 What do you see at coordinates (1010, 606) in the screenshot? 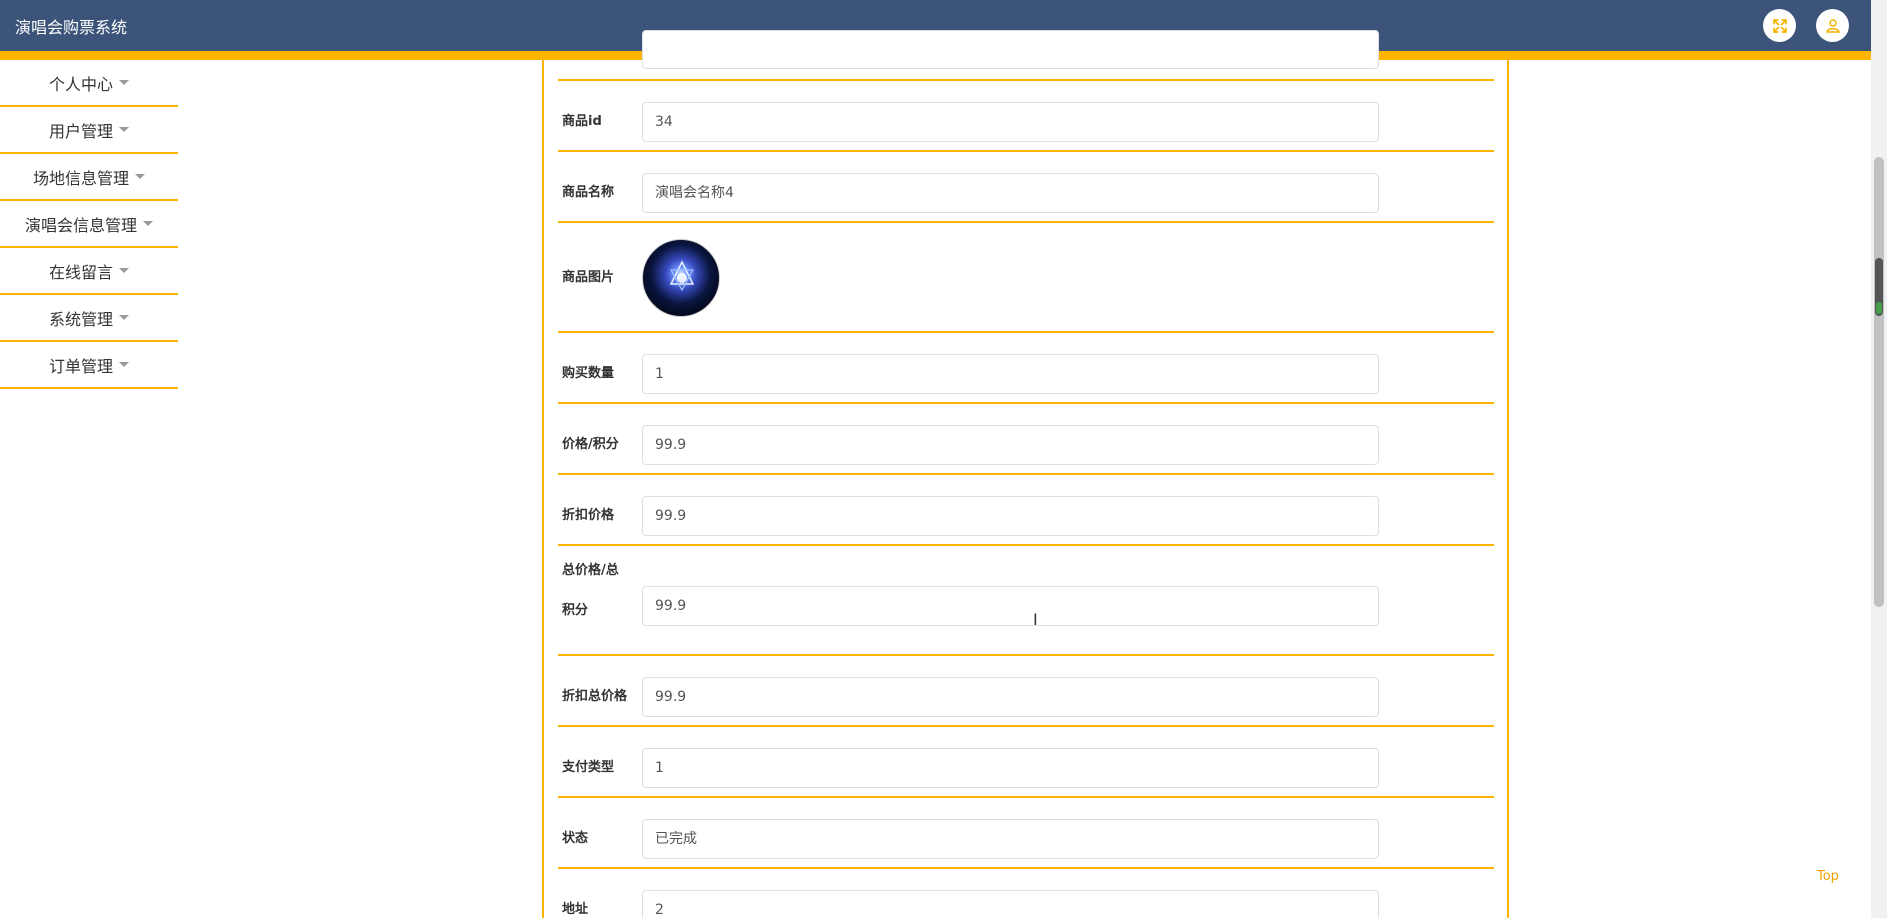
I see `total-price-field: 99.9` at bounding box center [1010, 606].